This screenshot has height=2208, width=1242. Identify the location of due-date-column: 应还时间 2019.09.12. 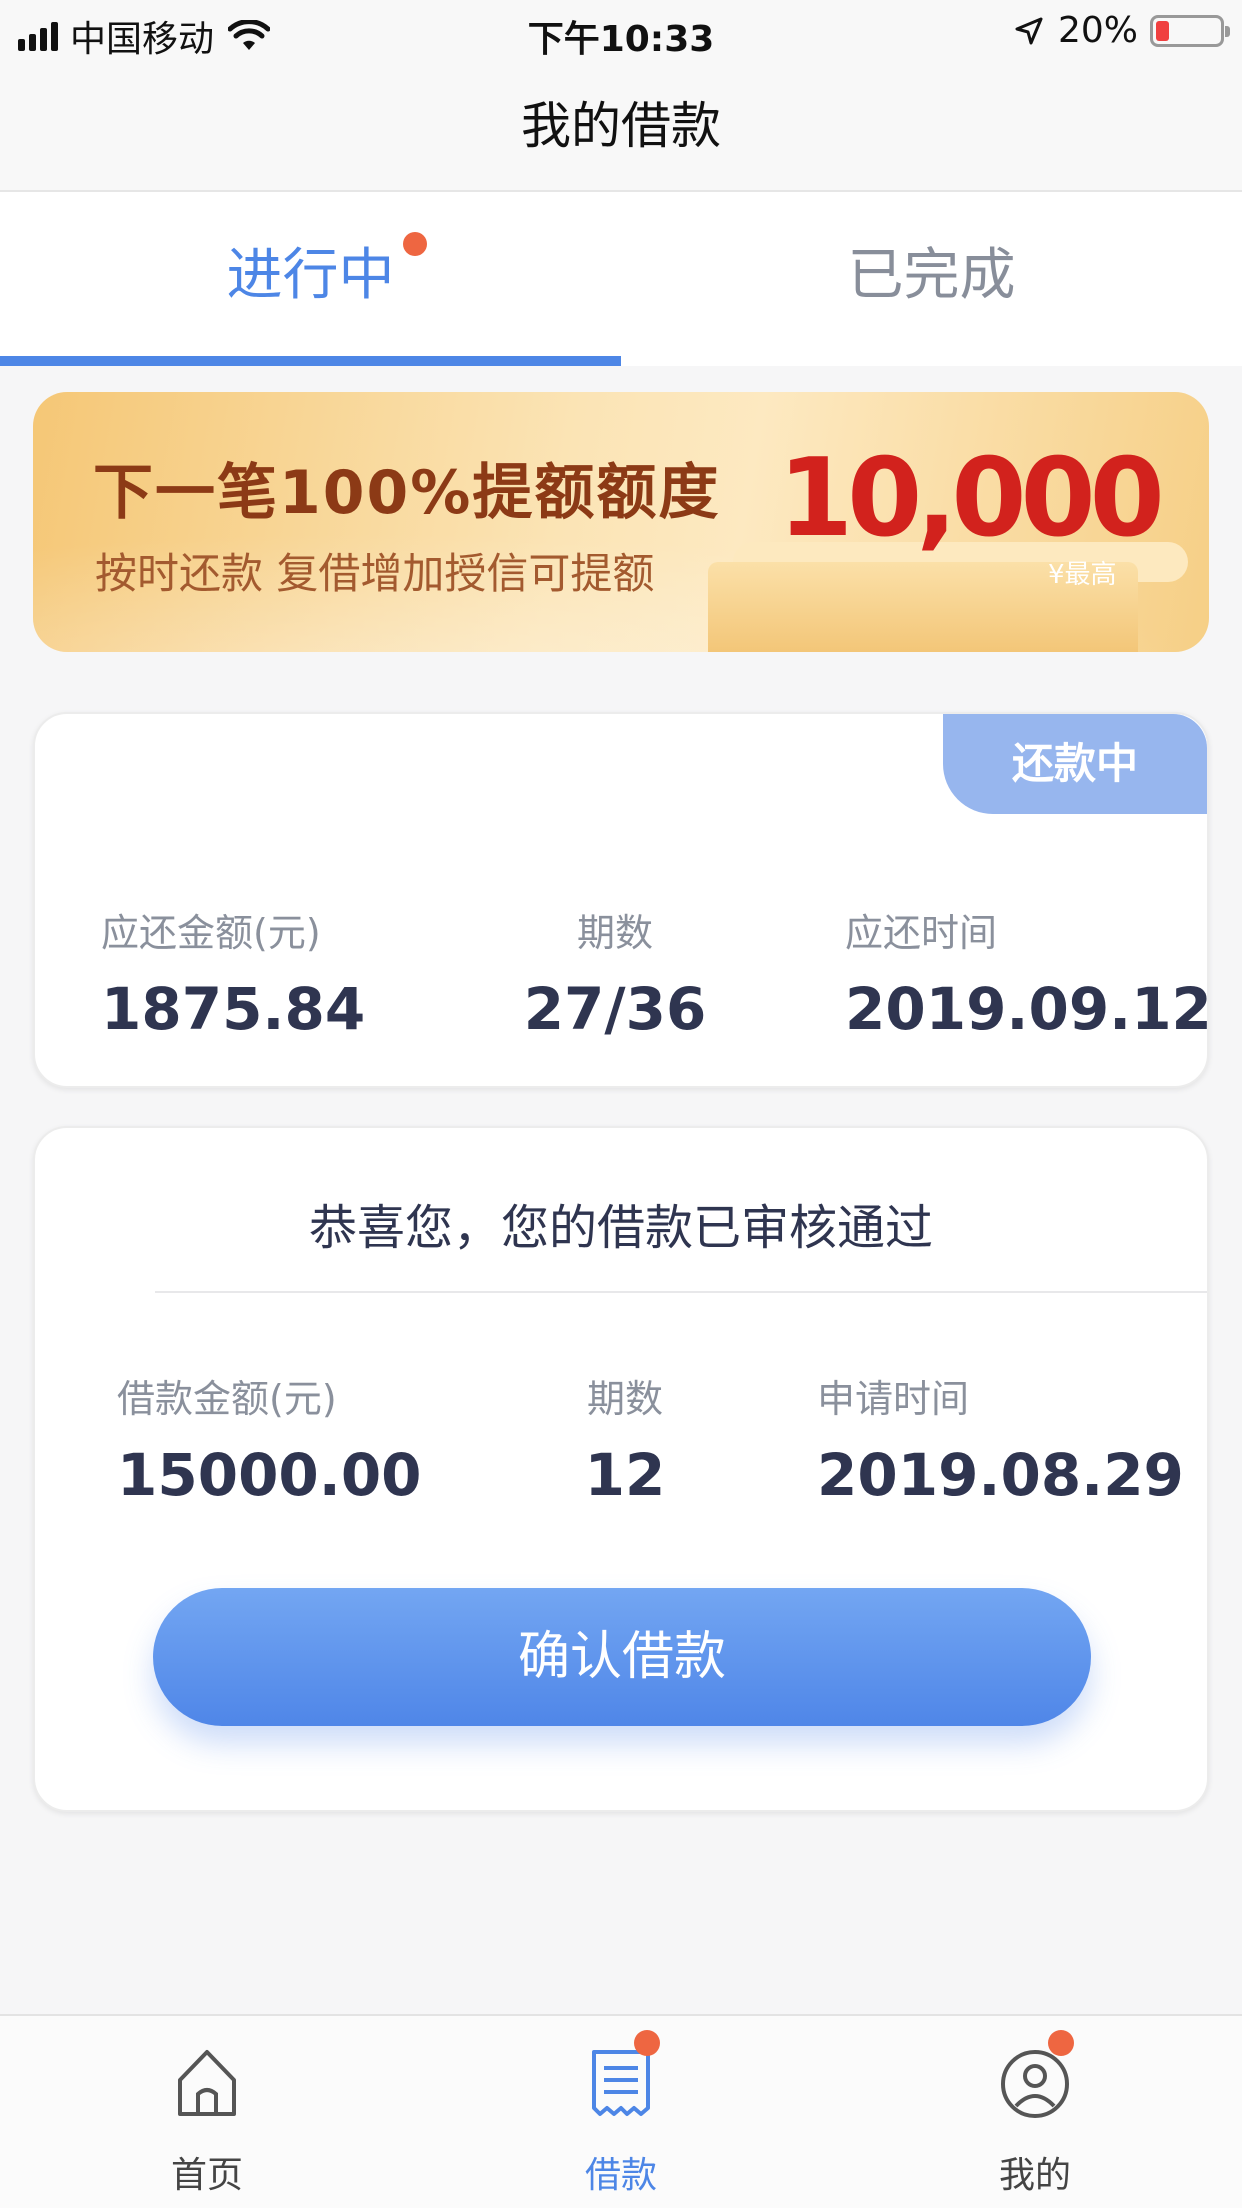
(1028, 972).